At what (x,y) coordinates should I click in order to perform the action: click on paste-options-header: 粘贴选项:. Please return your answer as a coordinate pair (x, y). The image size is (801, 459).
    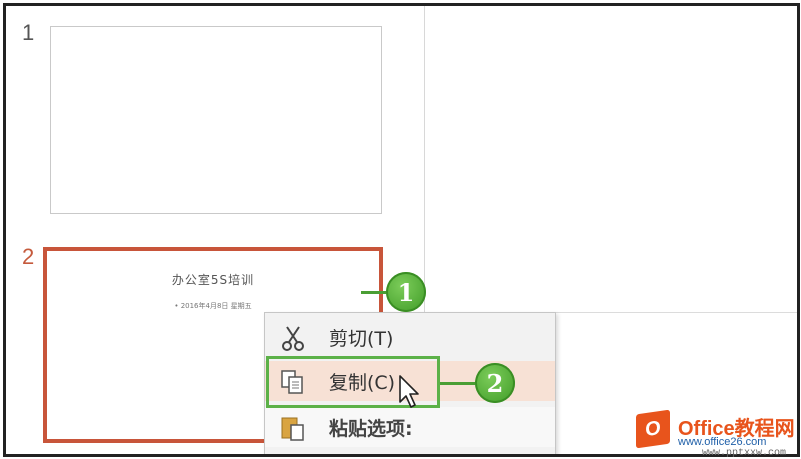
    Looking at the image, I should click on (410, 427).